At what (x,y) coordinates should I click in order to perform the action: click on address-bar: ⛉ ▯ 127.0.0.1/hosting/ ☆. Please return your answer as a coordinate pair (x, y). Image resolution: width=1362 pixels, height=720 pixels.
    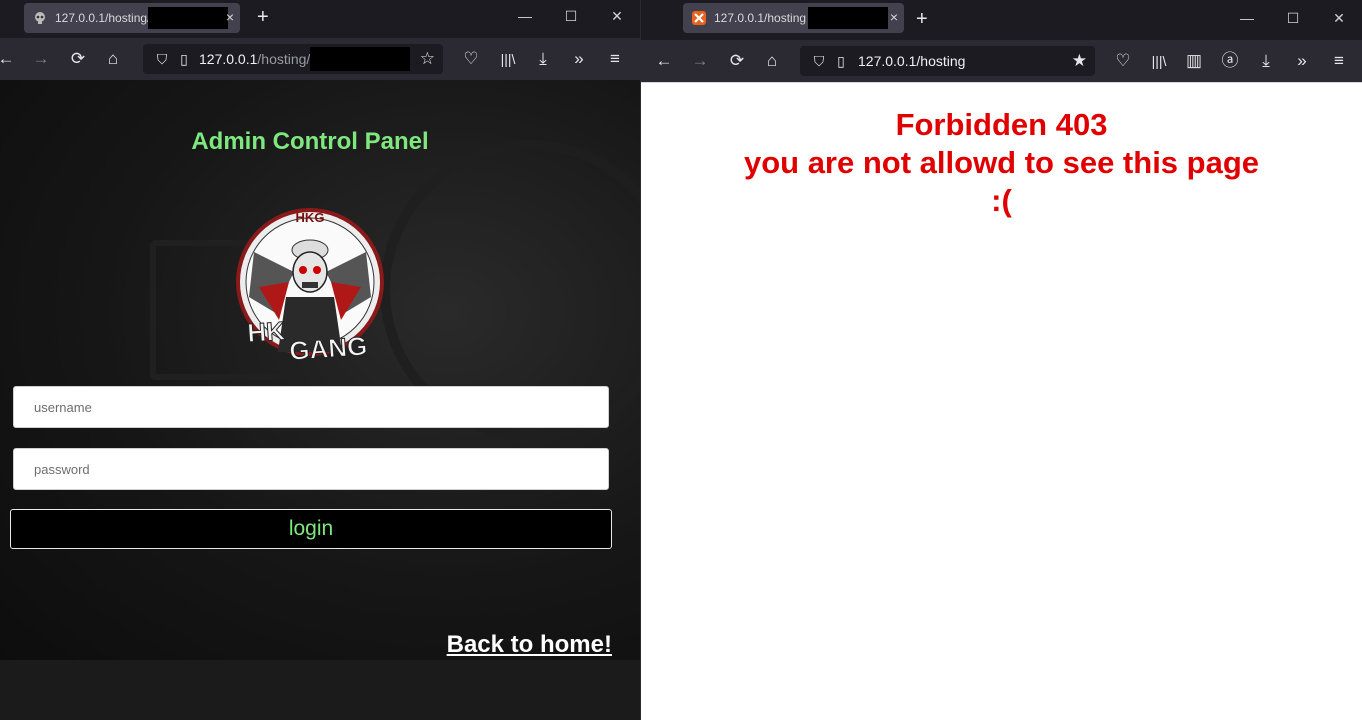
    Looking at the image, I should click on (293, 59).